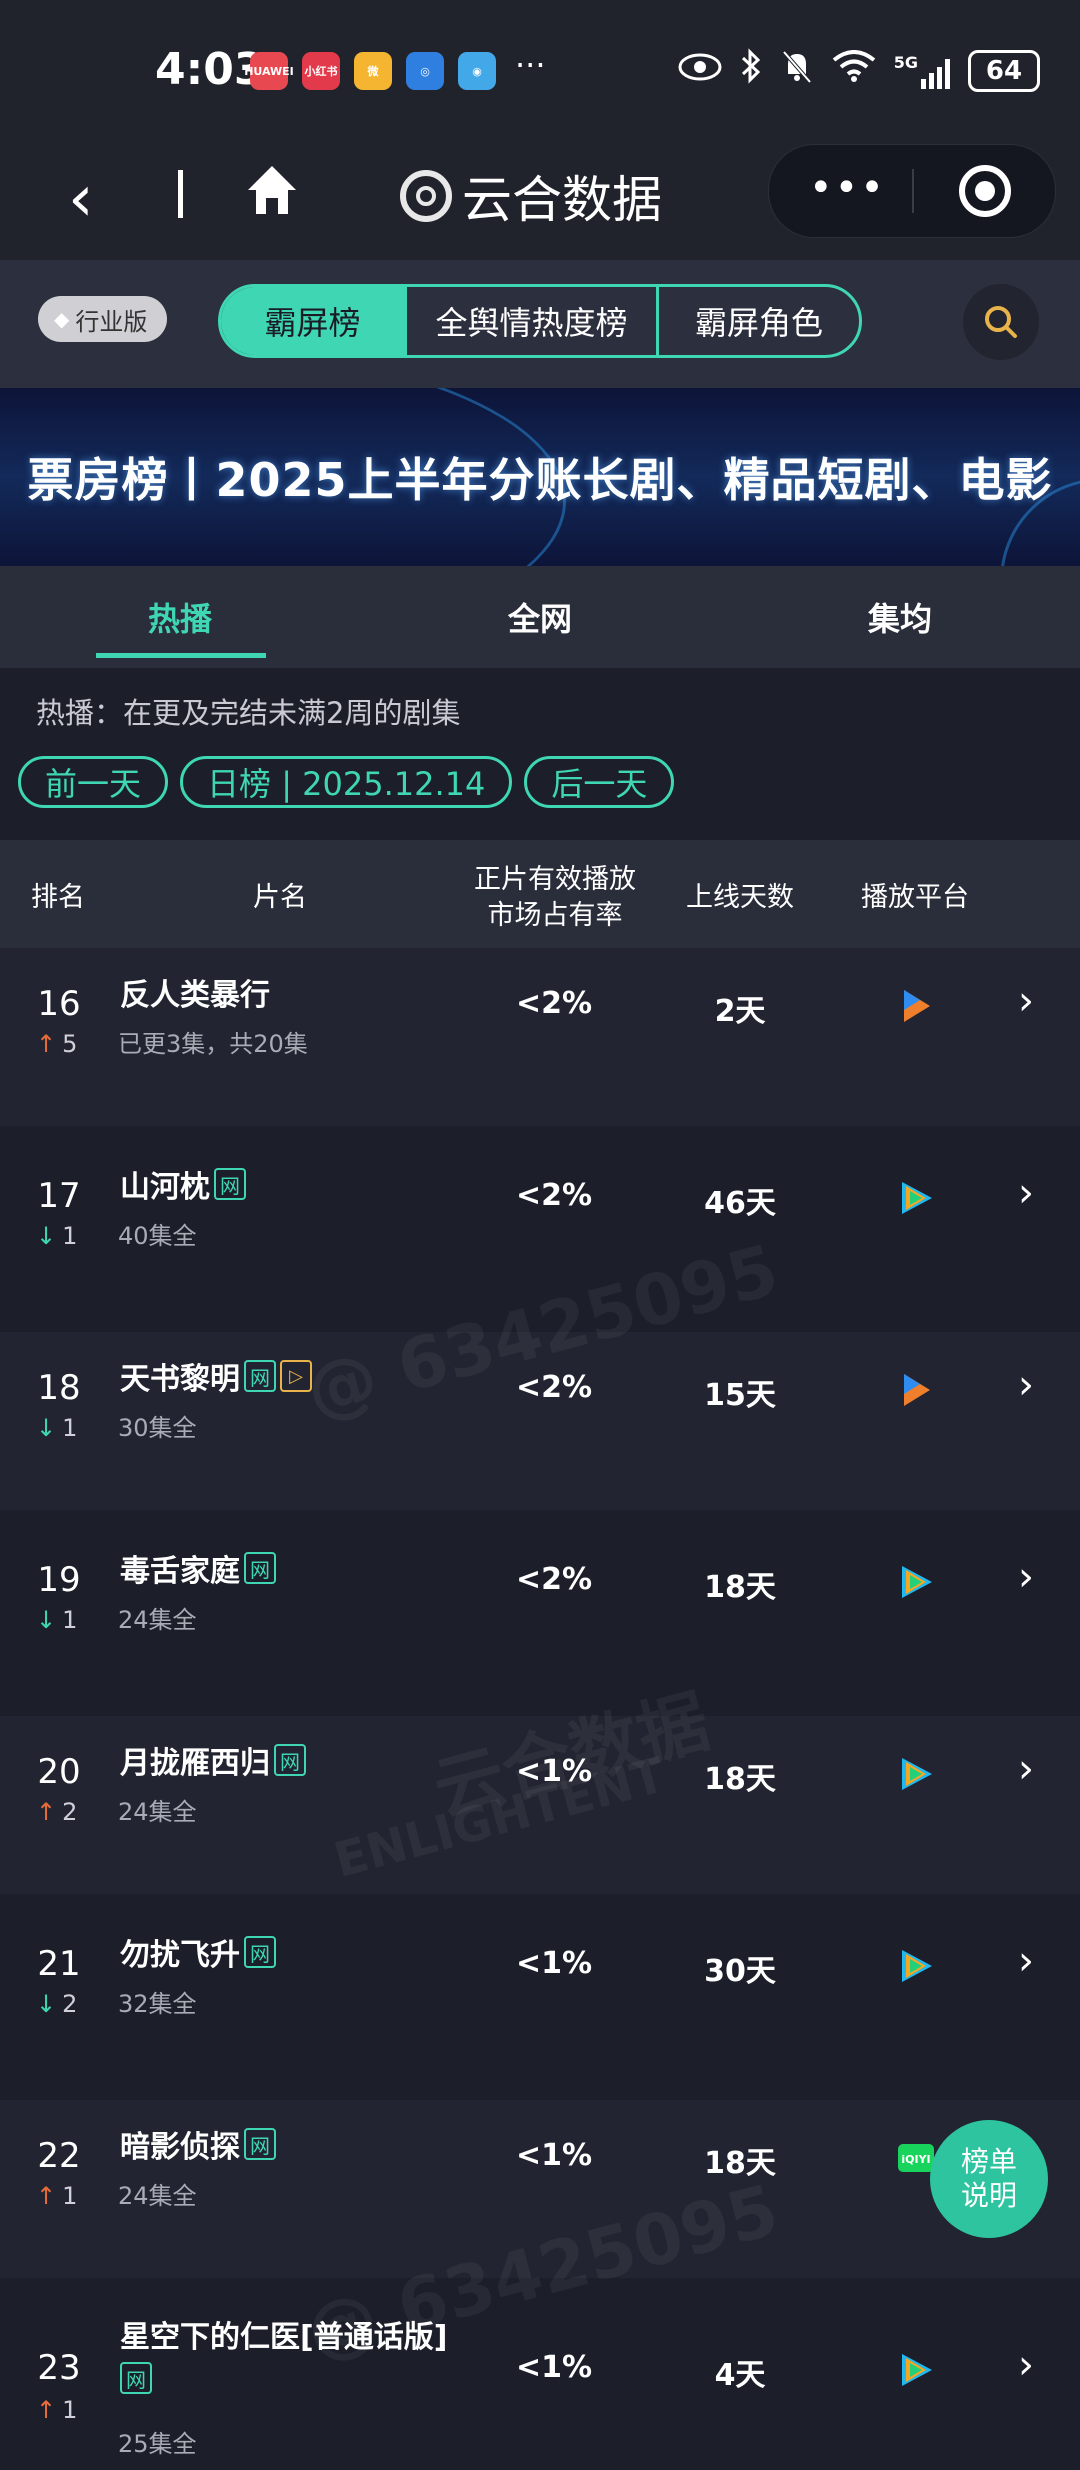 This screenshot has width=1080, height=2470. Describe the element at coordinates (540, 1997) in the screenshot. I see `ranking-row: 21 ↓ 2 勿扰飞升网 32集全 <1% 30天 ›` at that location.